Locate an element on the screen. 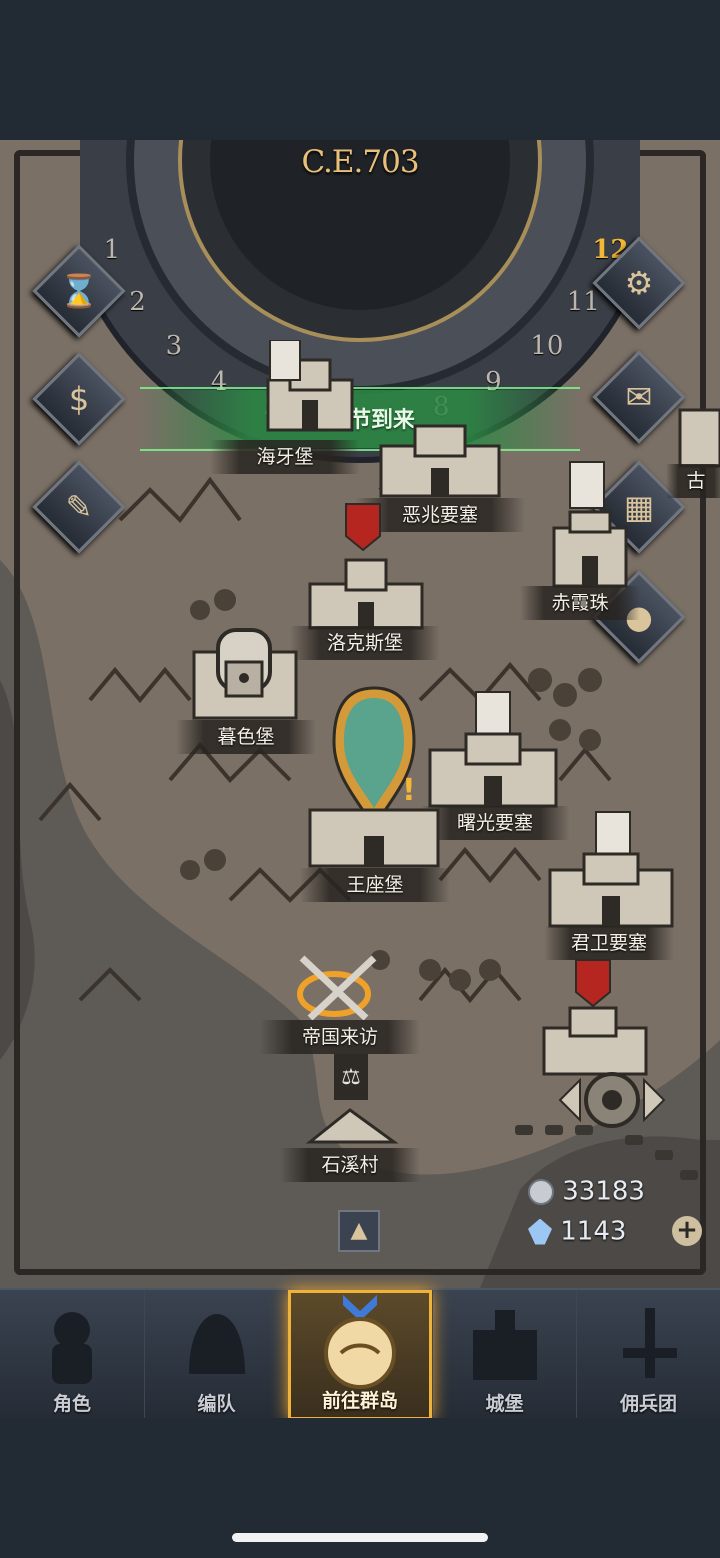 The width and height of the screenshot is (720, 1558). chevron-up-icon: ▲ is located at coordinates (359, 1230).